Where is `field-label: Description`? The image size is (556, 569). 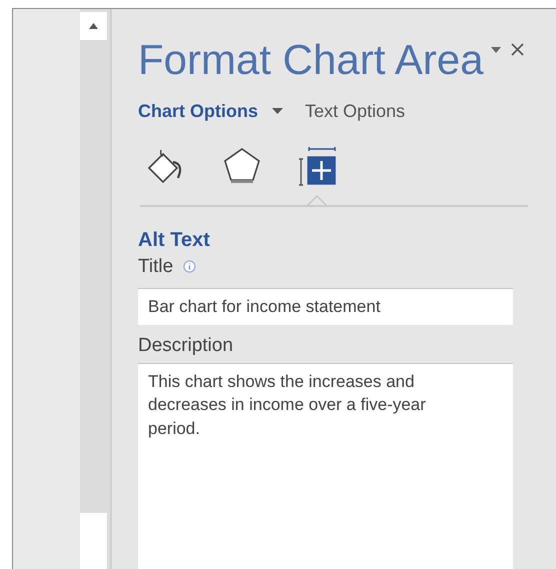 field-label: Description is located at coordinates (186, 345).